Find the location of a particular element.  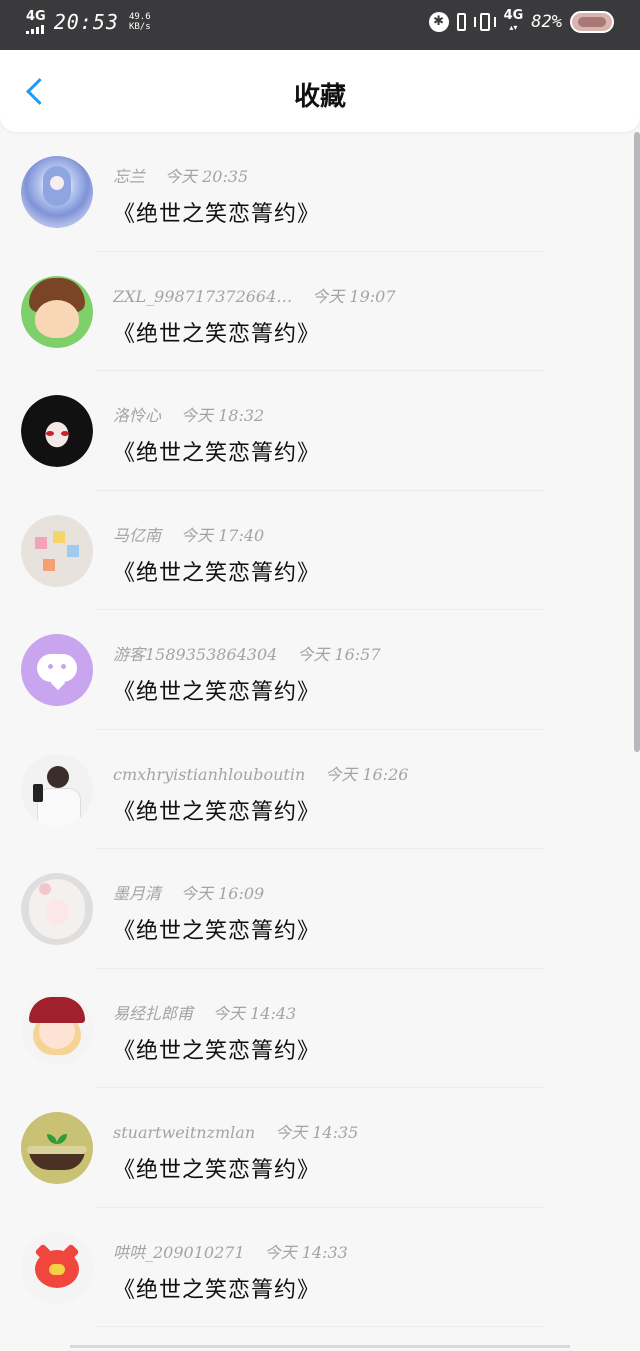

clock: 20:53 is located at coordinates (86, 22).